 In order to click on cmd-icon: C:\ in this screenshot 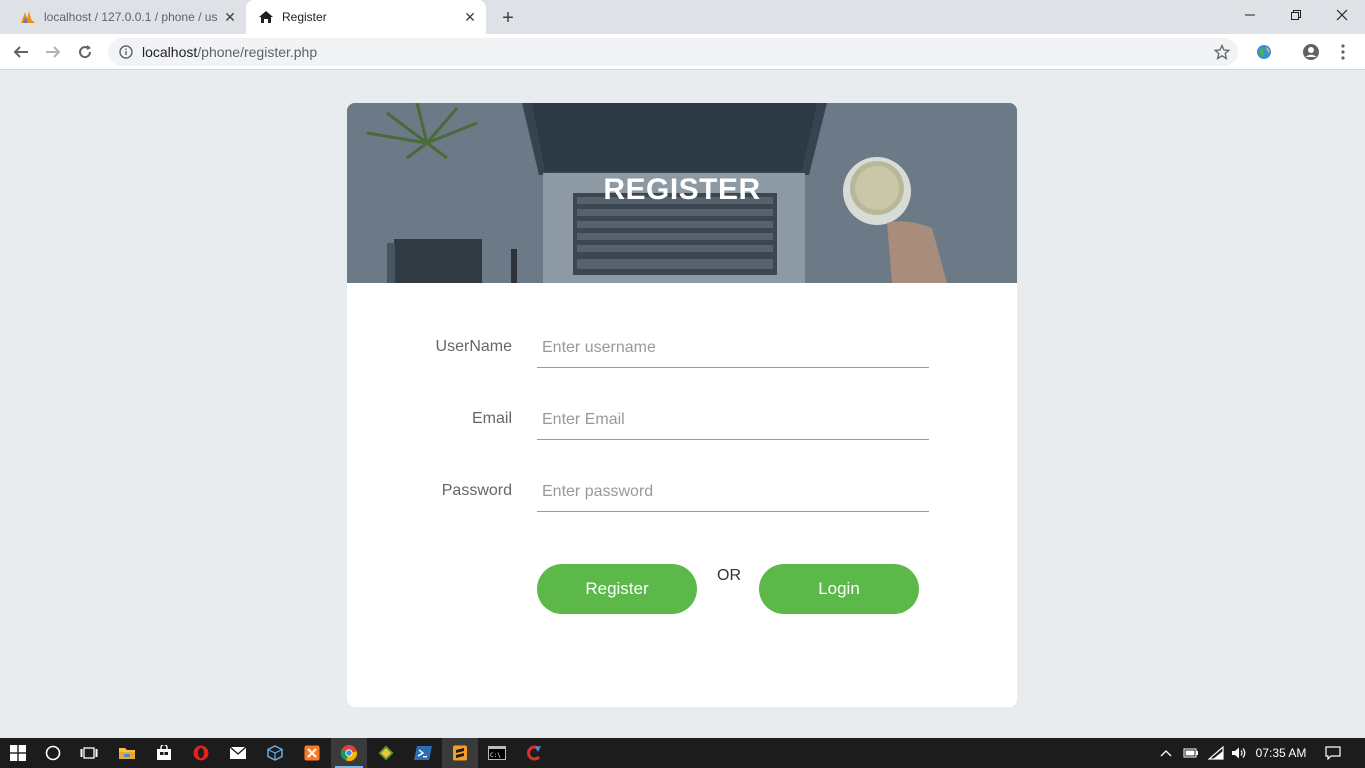, I will do `click(497, 753)`.